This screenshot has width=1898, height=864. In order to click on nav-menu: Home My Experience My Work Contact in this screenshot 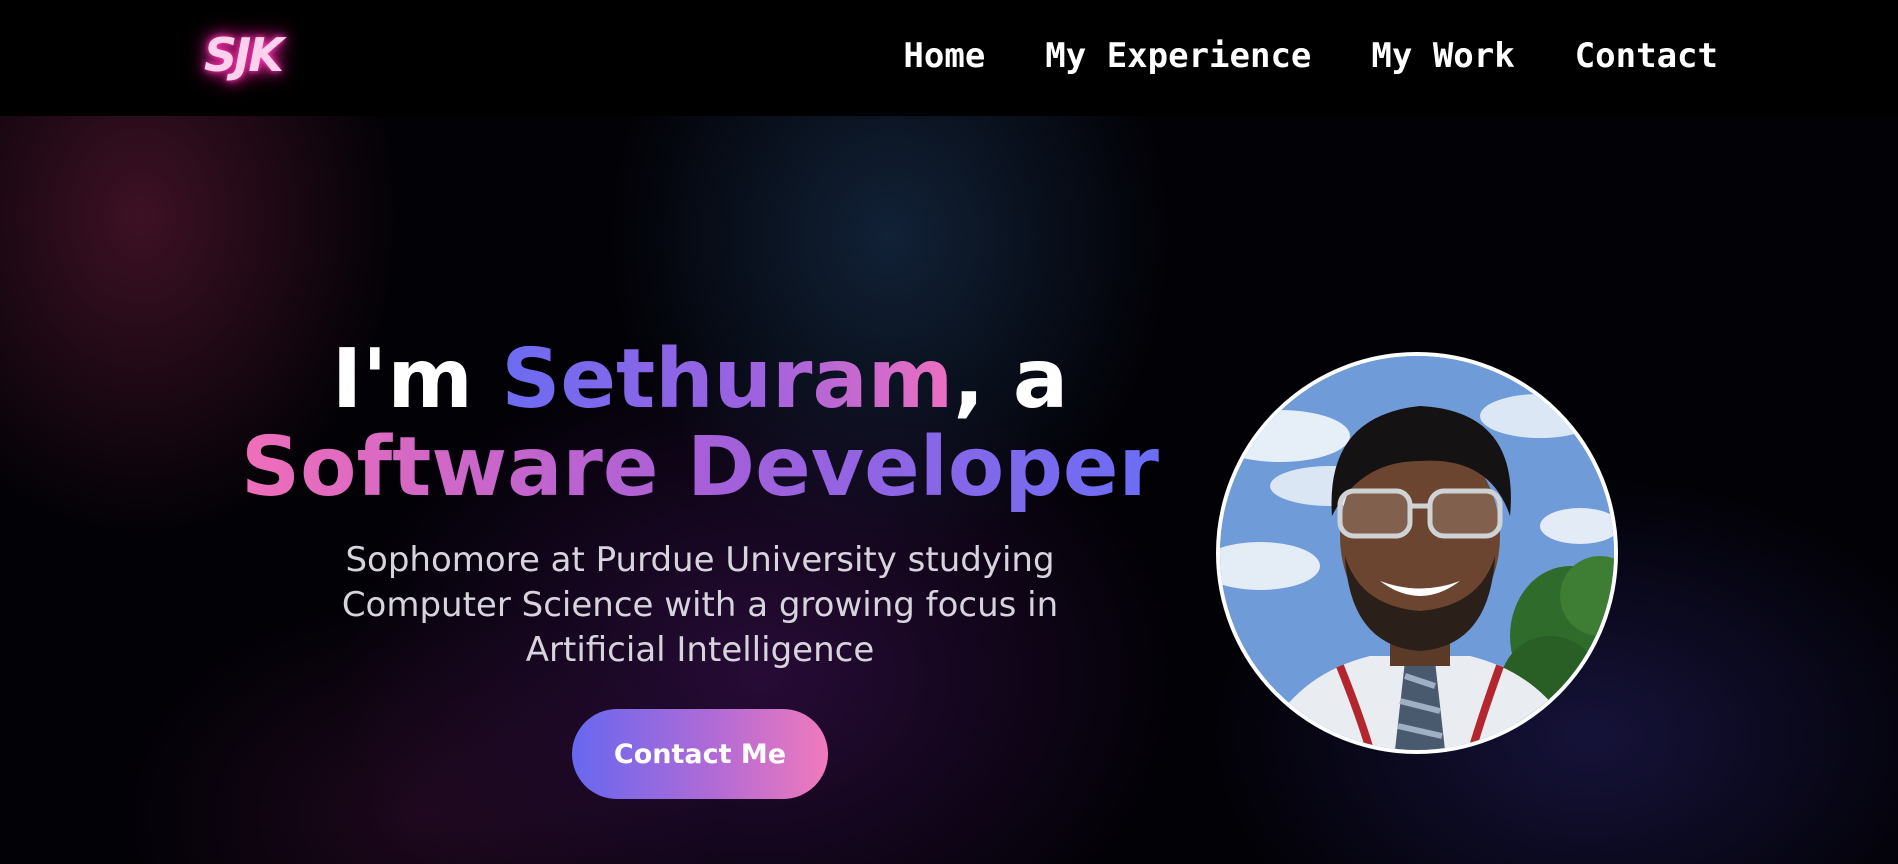, I will do `click(1310, 56)`.